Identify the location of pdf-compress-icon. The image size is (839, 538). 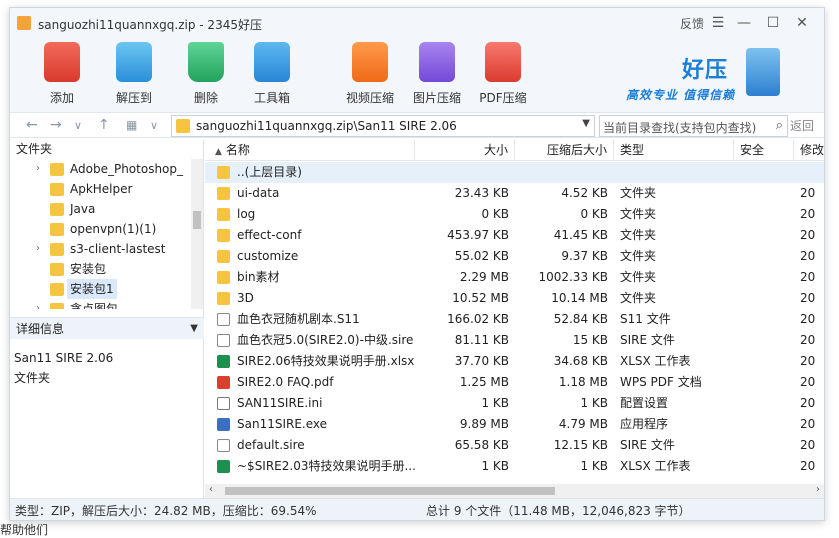
(503, 62).